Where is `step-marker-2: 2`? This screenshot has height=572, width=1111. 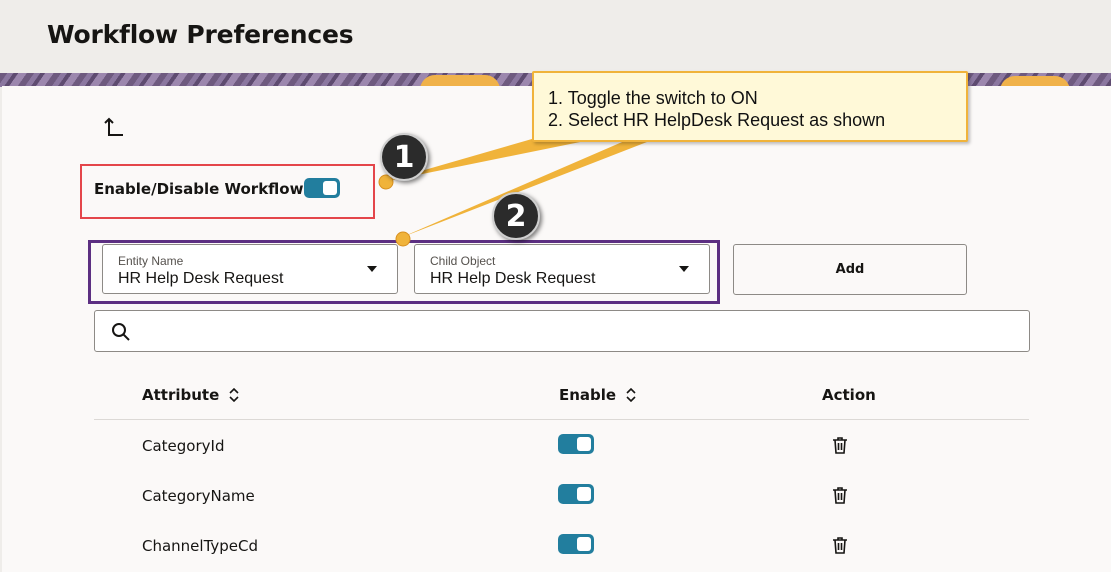
step-marker-2: 2 is located at coordinates (516, 216).